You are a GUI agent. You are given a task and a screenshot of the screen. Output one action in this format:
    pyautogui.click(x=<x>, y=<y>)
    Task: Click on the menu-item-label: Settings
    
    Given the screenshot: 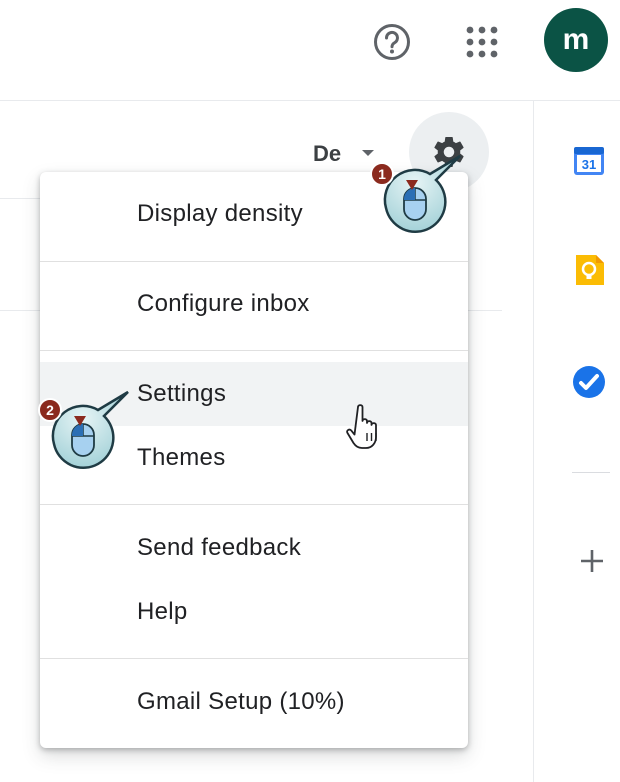 What is the action you would take?
    pyautogui.click(x=182, y=393)
    